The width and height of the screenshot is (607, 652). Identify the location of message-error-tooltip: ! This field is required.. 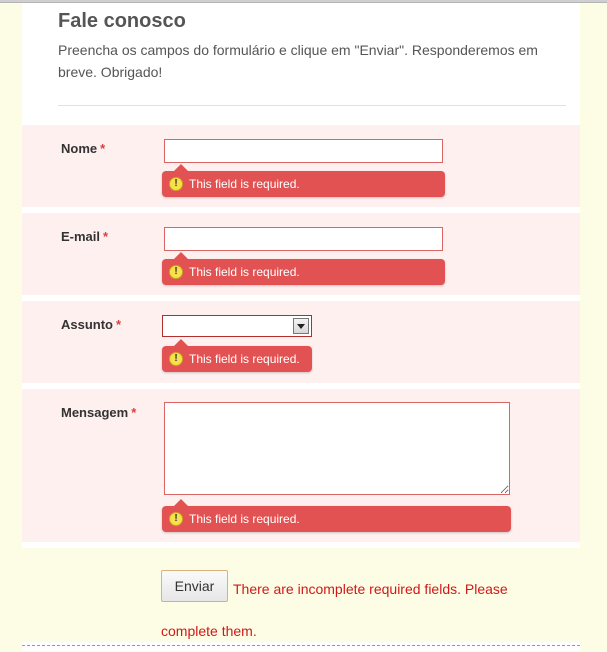
(336, 515).